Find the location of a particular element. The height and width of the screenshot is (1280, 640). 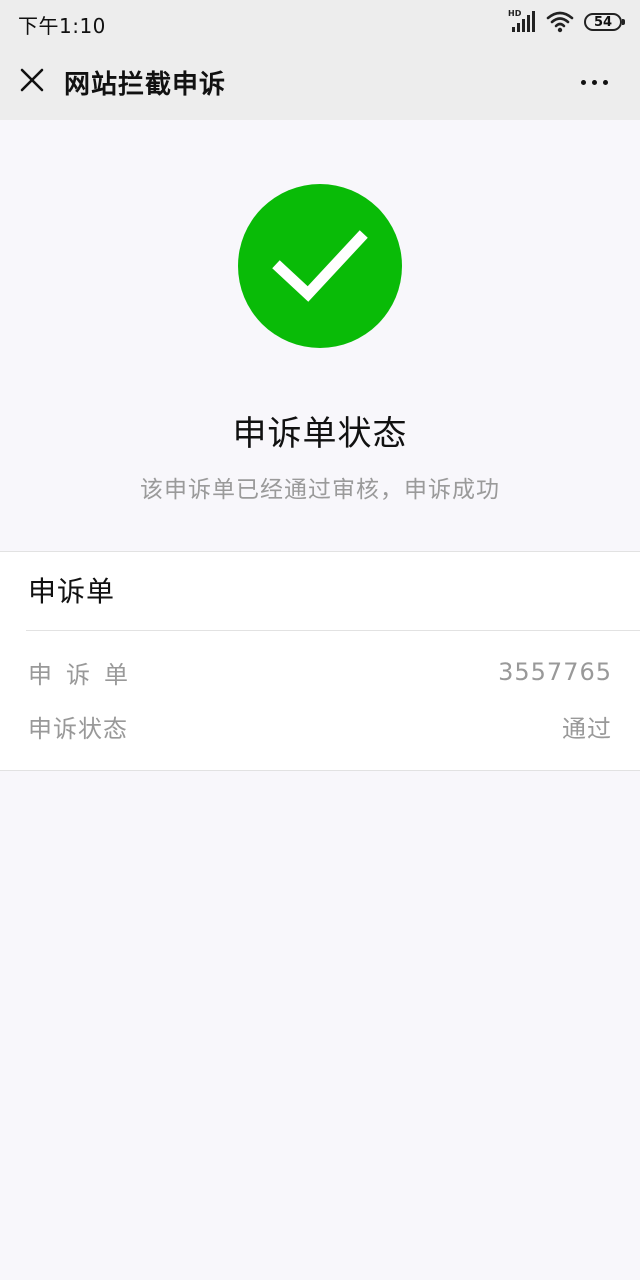

battery-icon: 54 is located at coordinates (604, 22).